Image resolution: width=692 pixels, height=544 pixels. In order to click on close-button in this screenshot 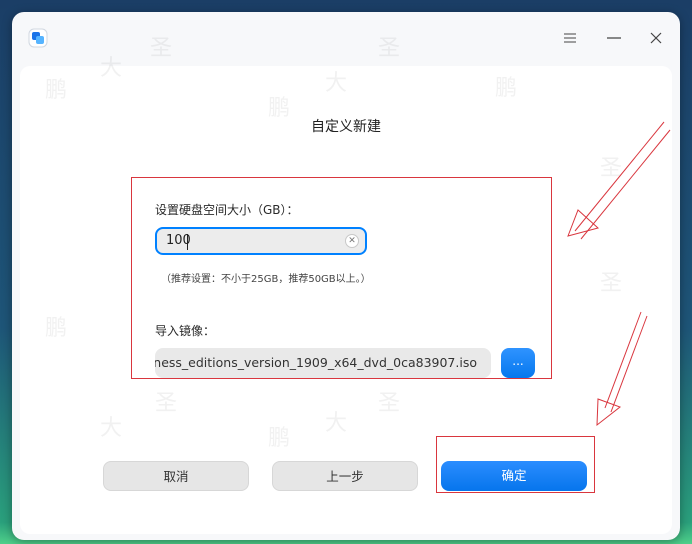, I will do `click(656, 38)`.